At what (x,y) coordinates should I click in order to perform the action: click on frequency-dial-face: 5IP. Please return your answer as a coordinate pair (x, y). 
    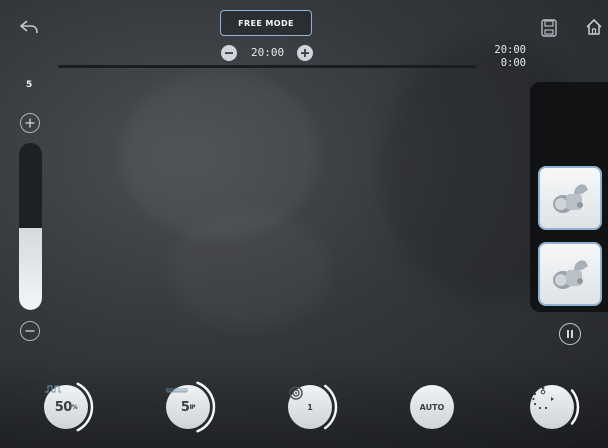
    Looking at the image, I should click on (188, 407).